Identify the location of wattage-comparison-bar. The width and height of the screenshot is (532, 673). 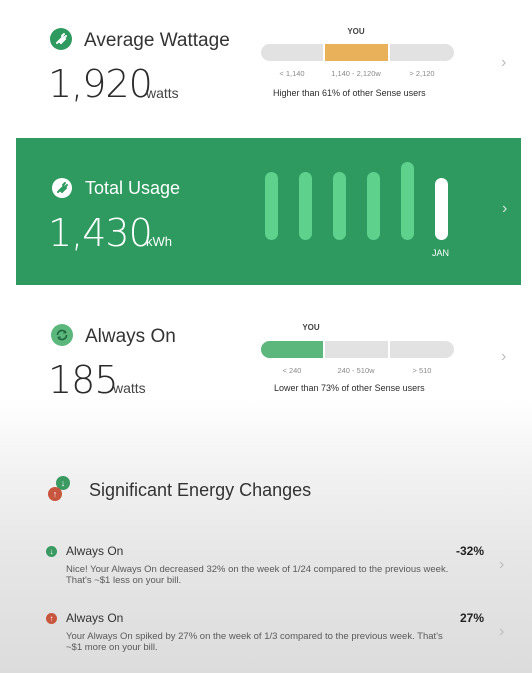
(357, 52).